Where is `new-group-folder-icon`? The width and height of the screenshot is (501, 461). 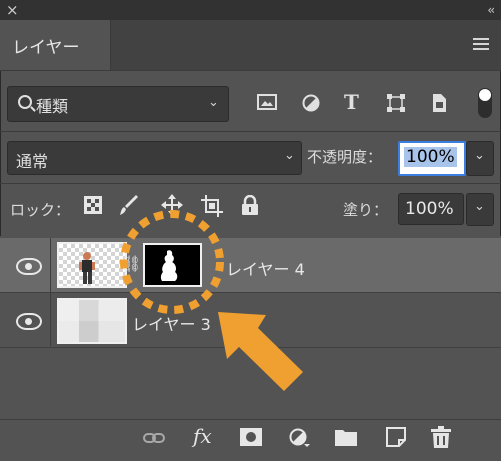 new-group-folder-icon is located at coordinates (346, 437).